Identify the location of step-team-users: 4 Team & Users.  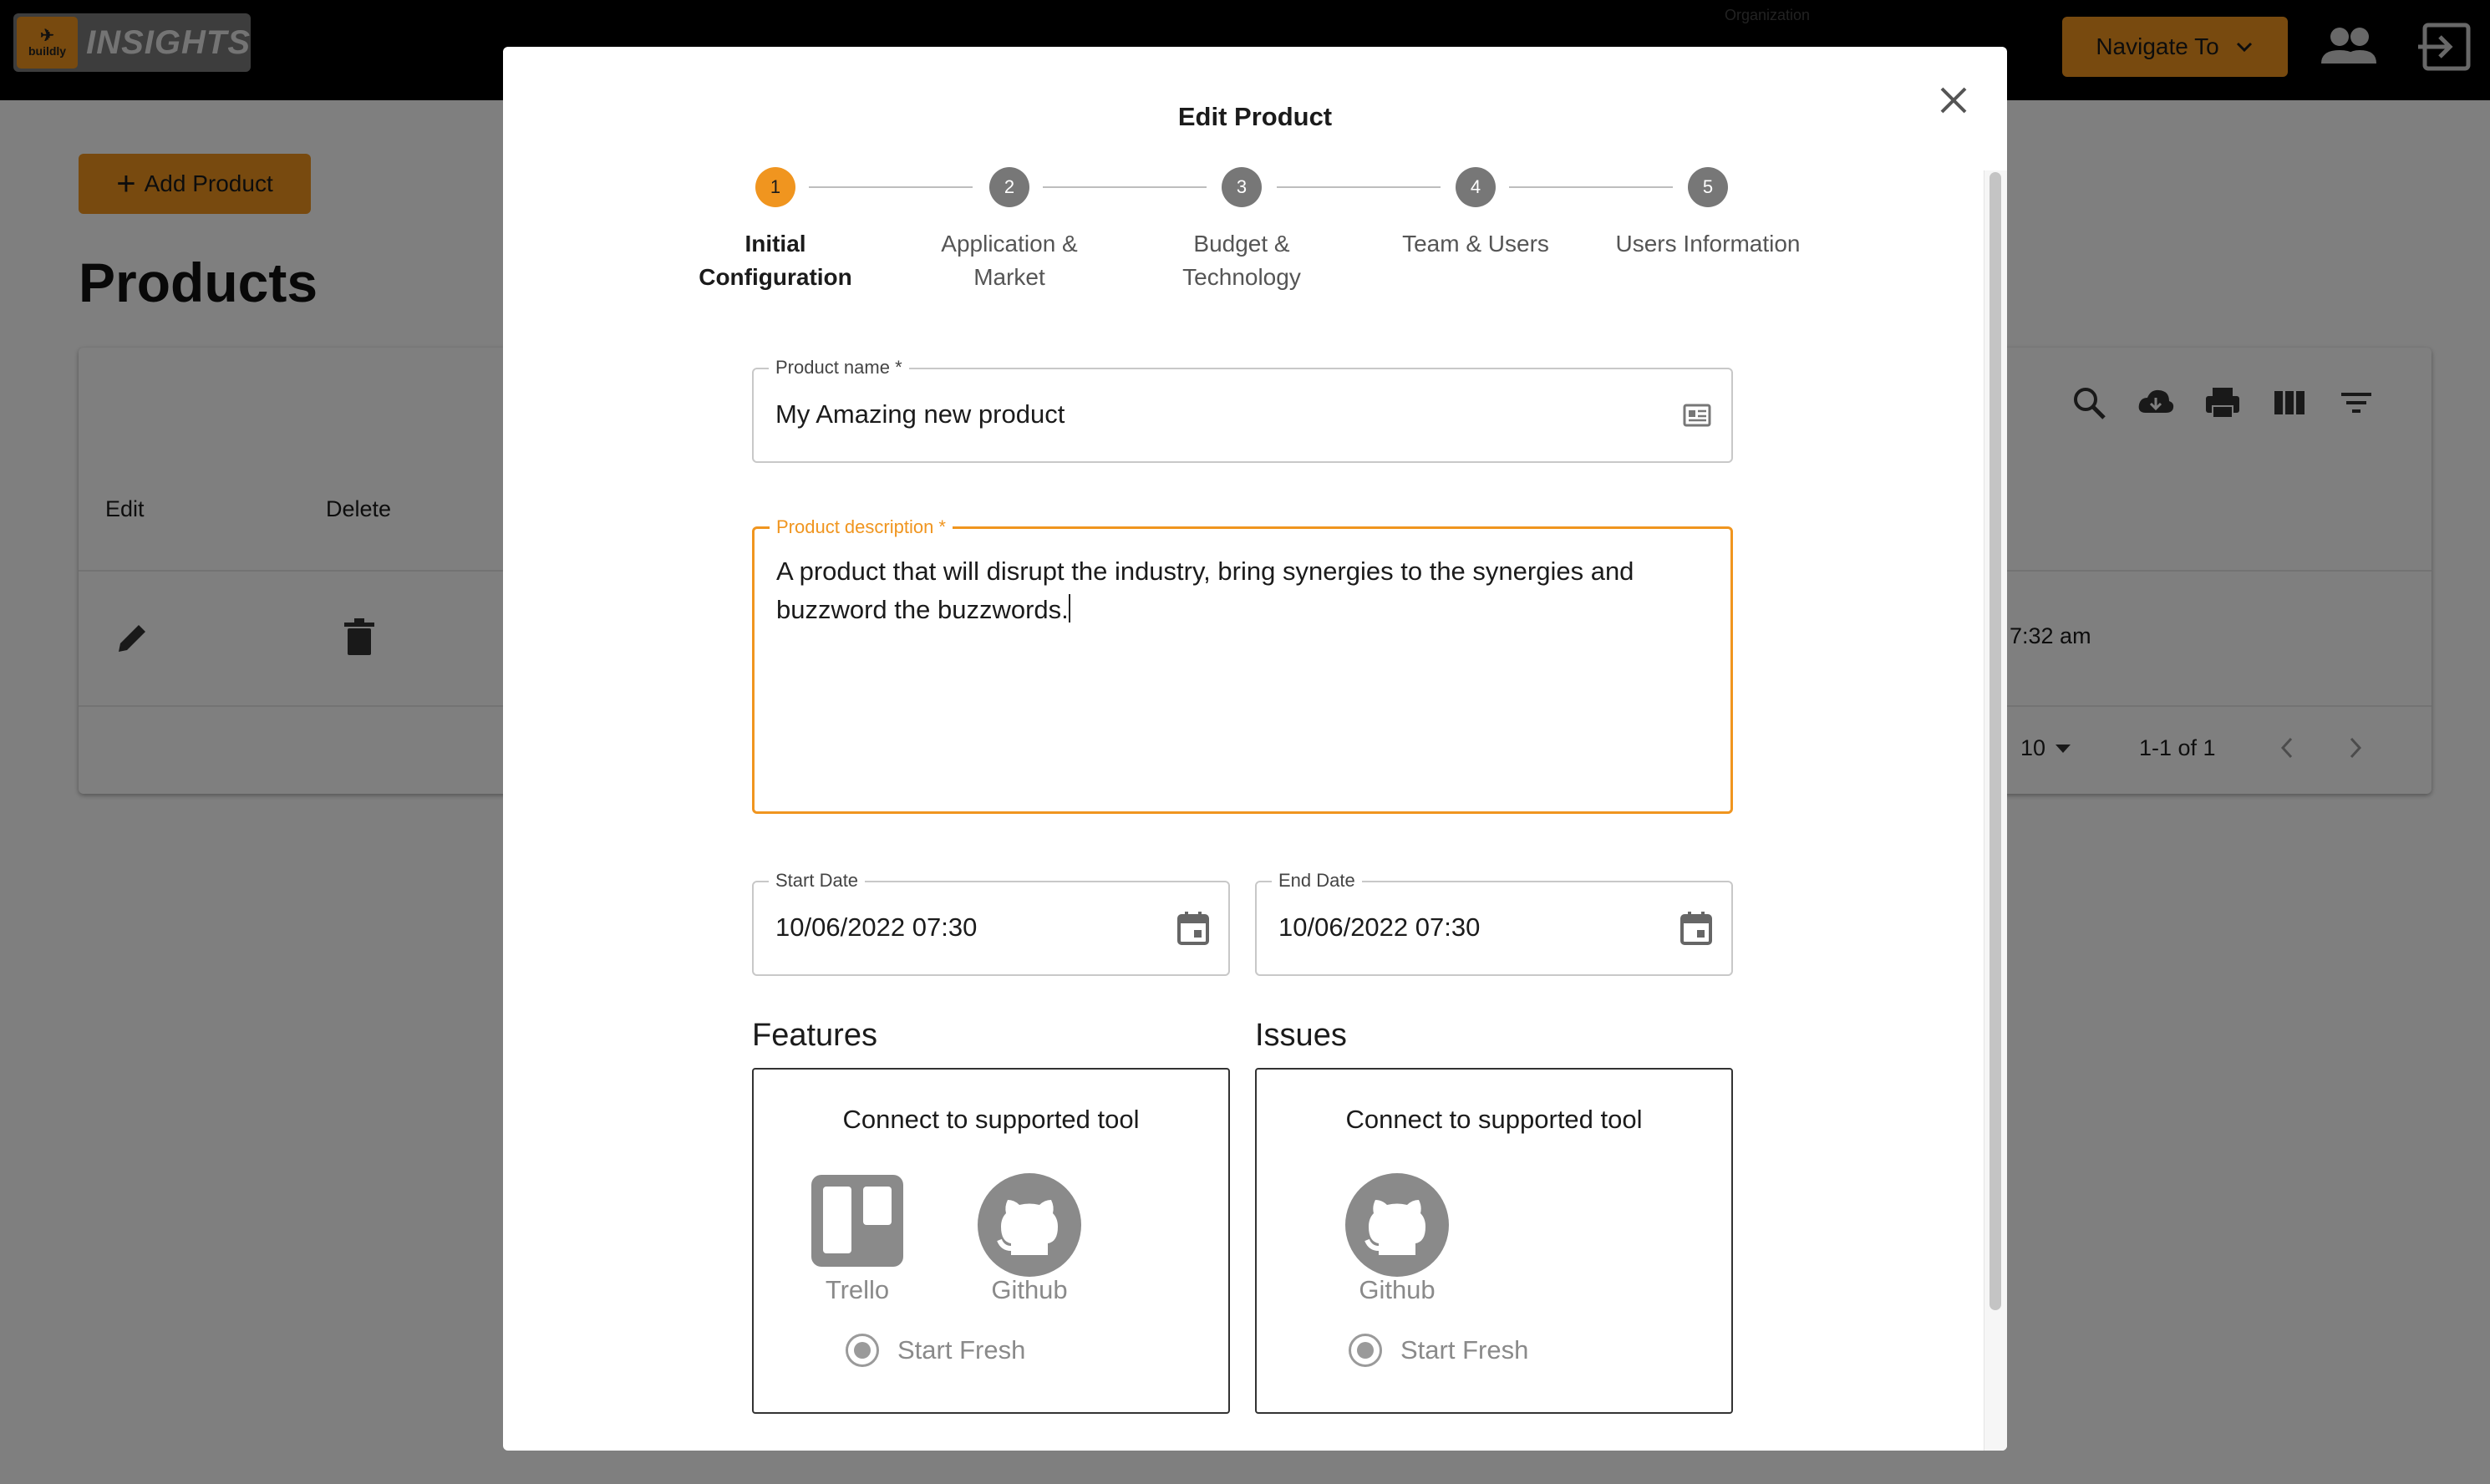
(1476, 214).